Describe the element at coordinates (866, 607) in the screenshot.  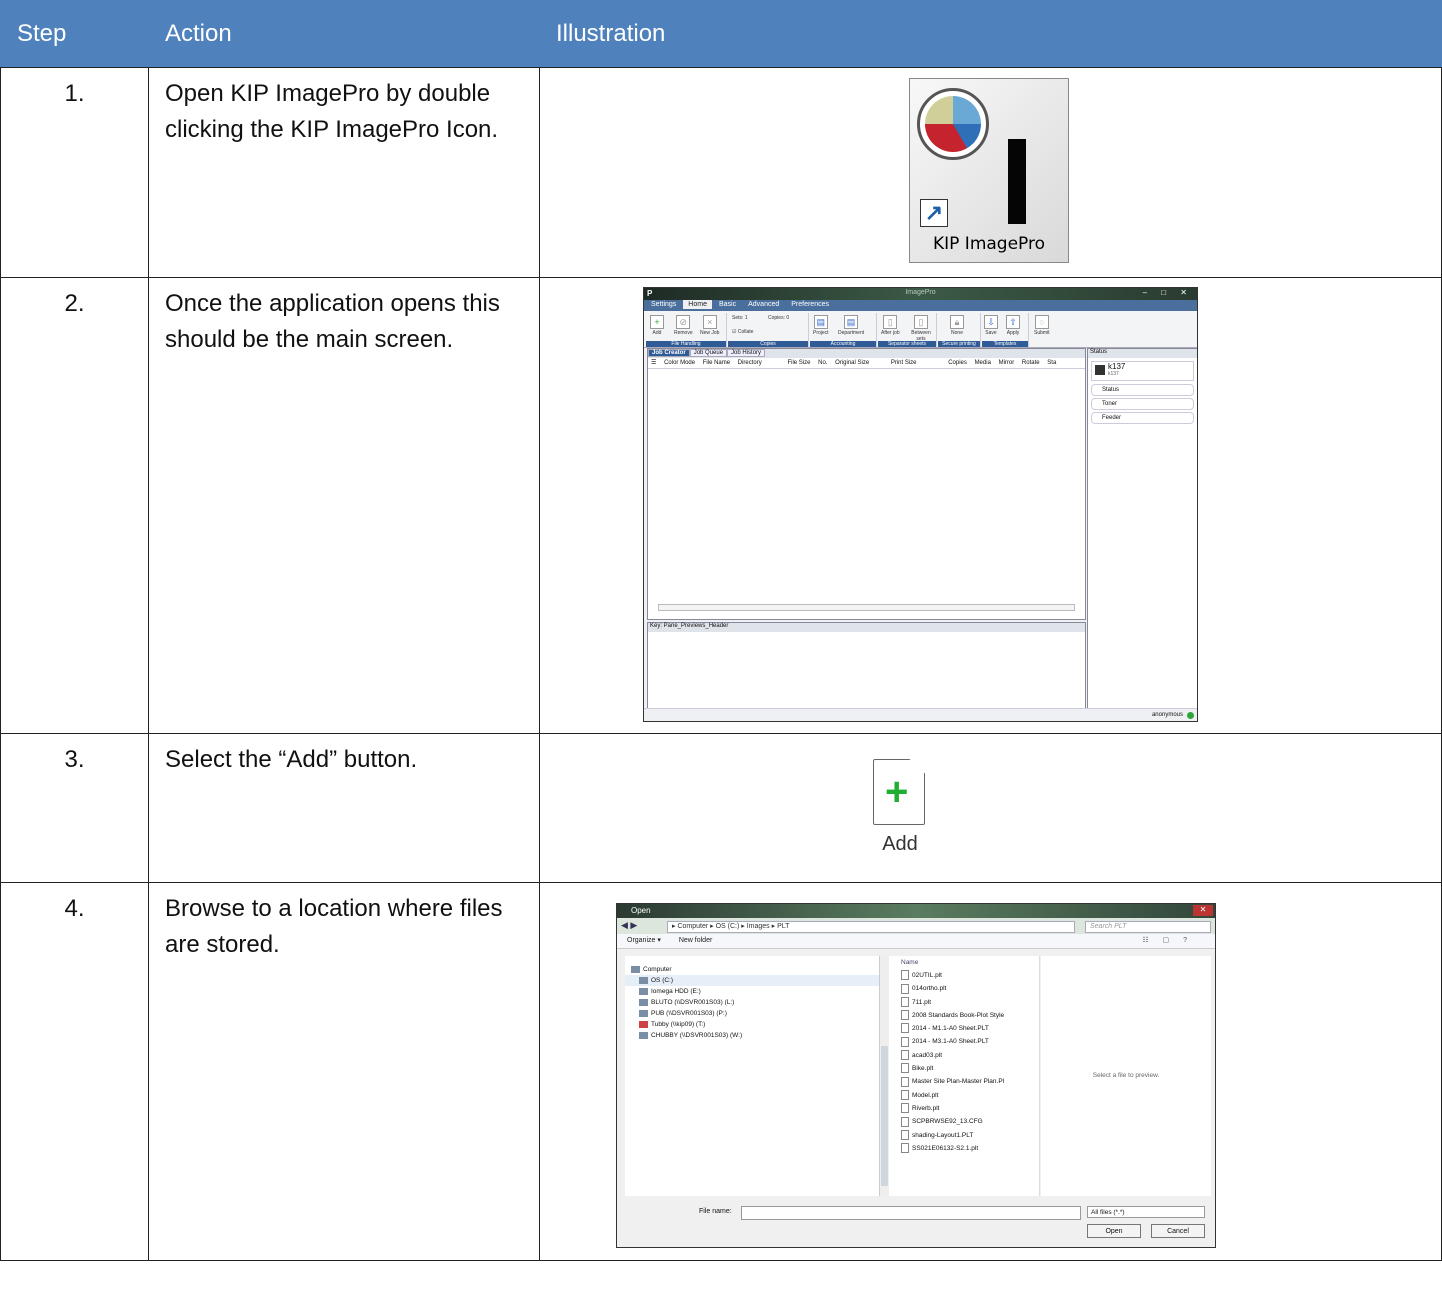
I see `horizontal-scrollbar` at that location.